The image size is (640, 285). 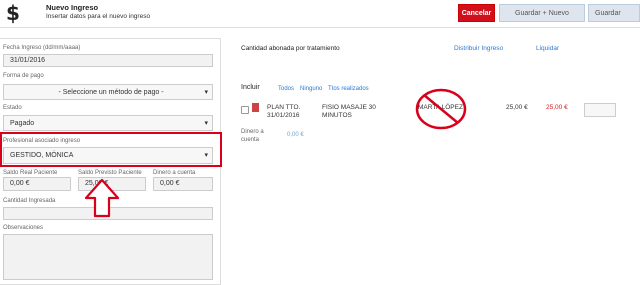 I want to click on treatment-checkbox, so click(x=245, y=110).